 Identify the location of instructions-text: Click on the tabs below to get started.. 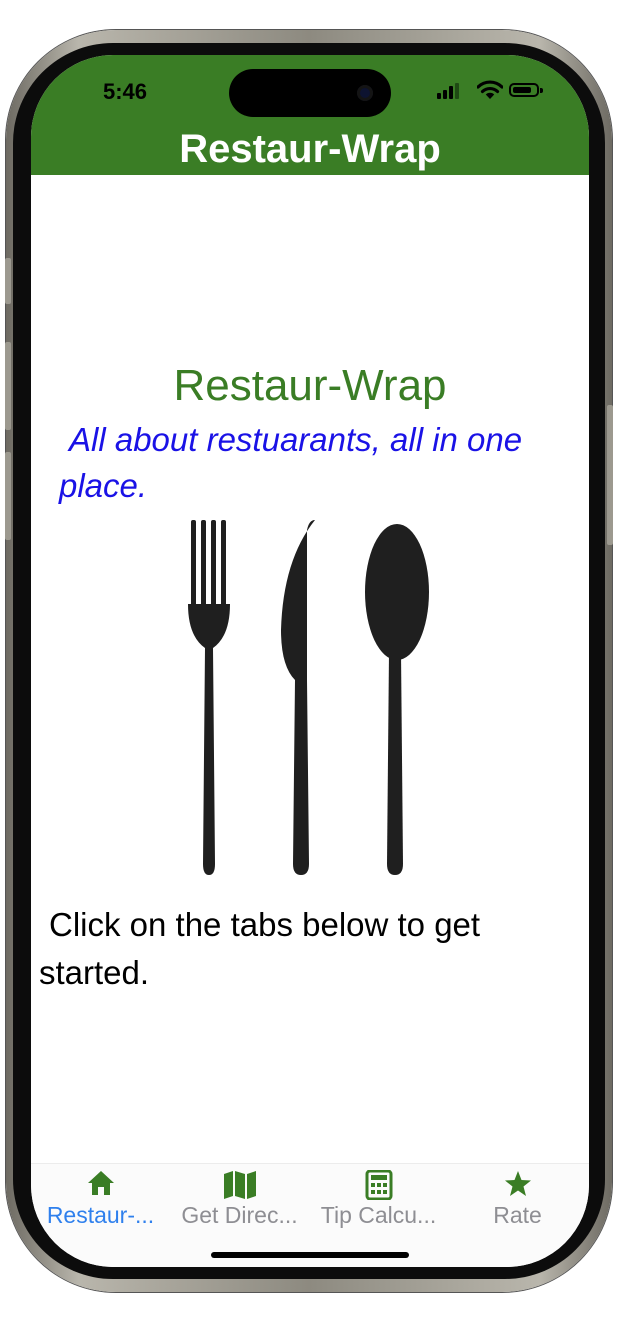
(260, 948).